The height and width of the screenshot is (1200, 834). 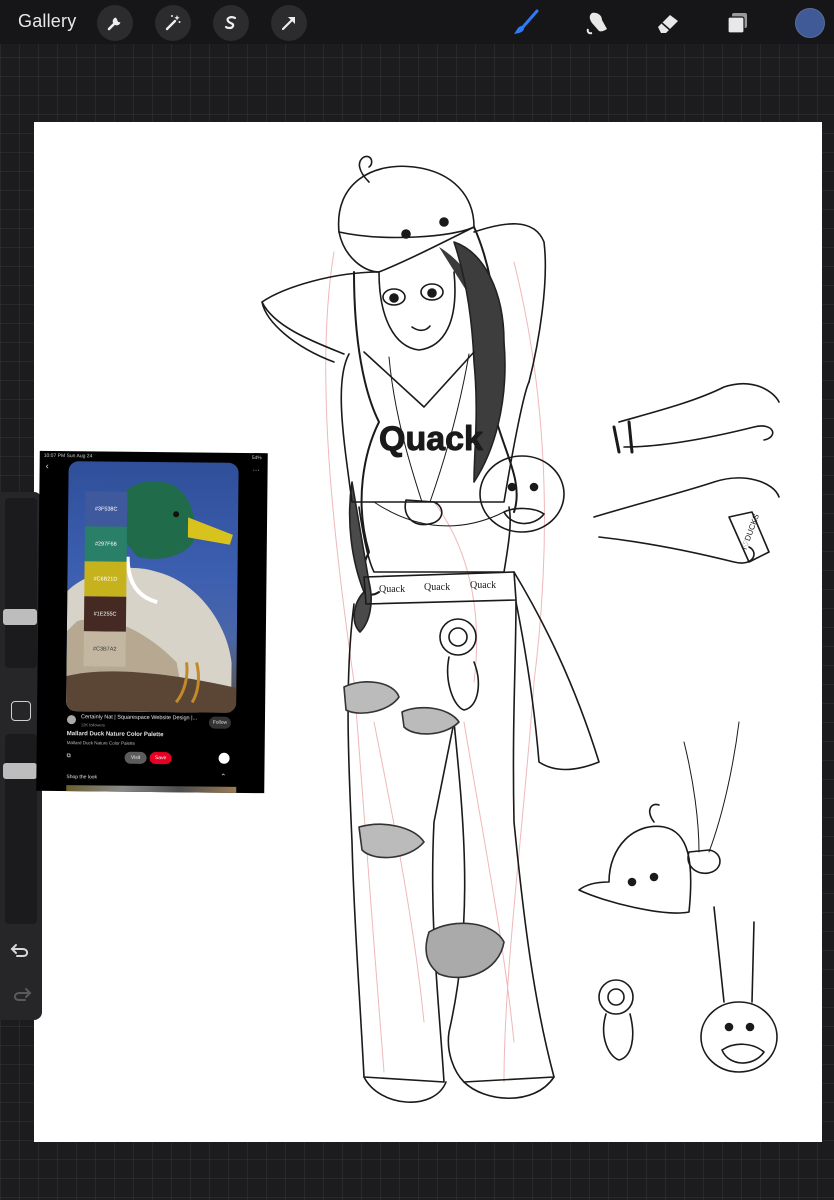 I want to click on save-pin-button: Save, so click(x=160, y=758).